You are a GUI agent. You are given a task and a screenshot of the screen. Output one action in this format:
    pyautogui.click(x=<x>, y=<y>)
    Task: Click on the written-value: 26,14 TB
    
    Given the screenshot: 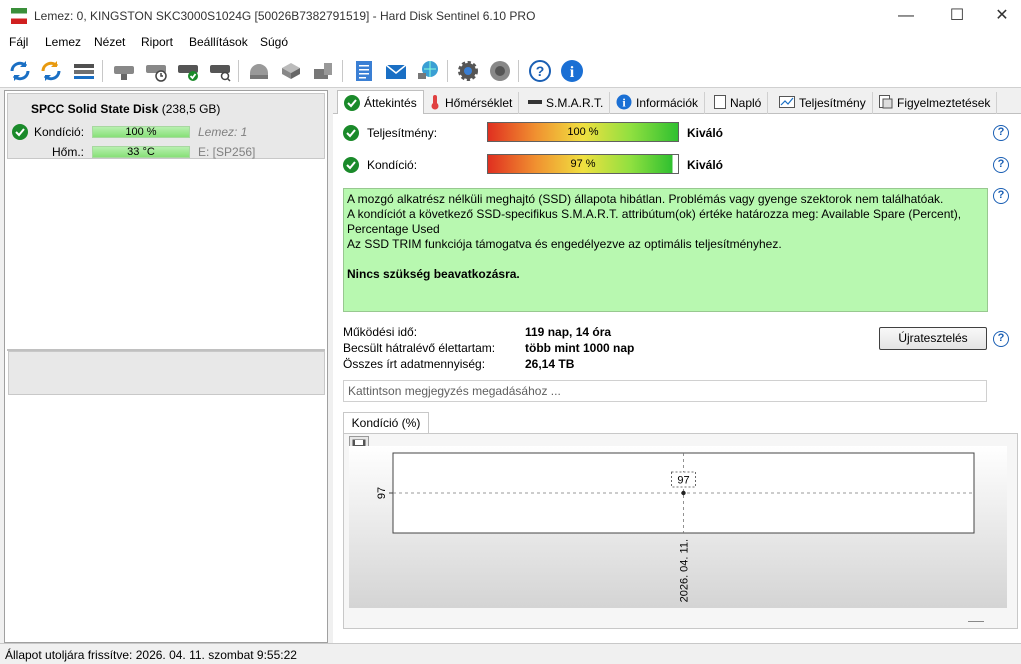 What is the action you would take?
    pyautogui.click(x=550, y=364)
    